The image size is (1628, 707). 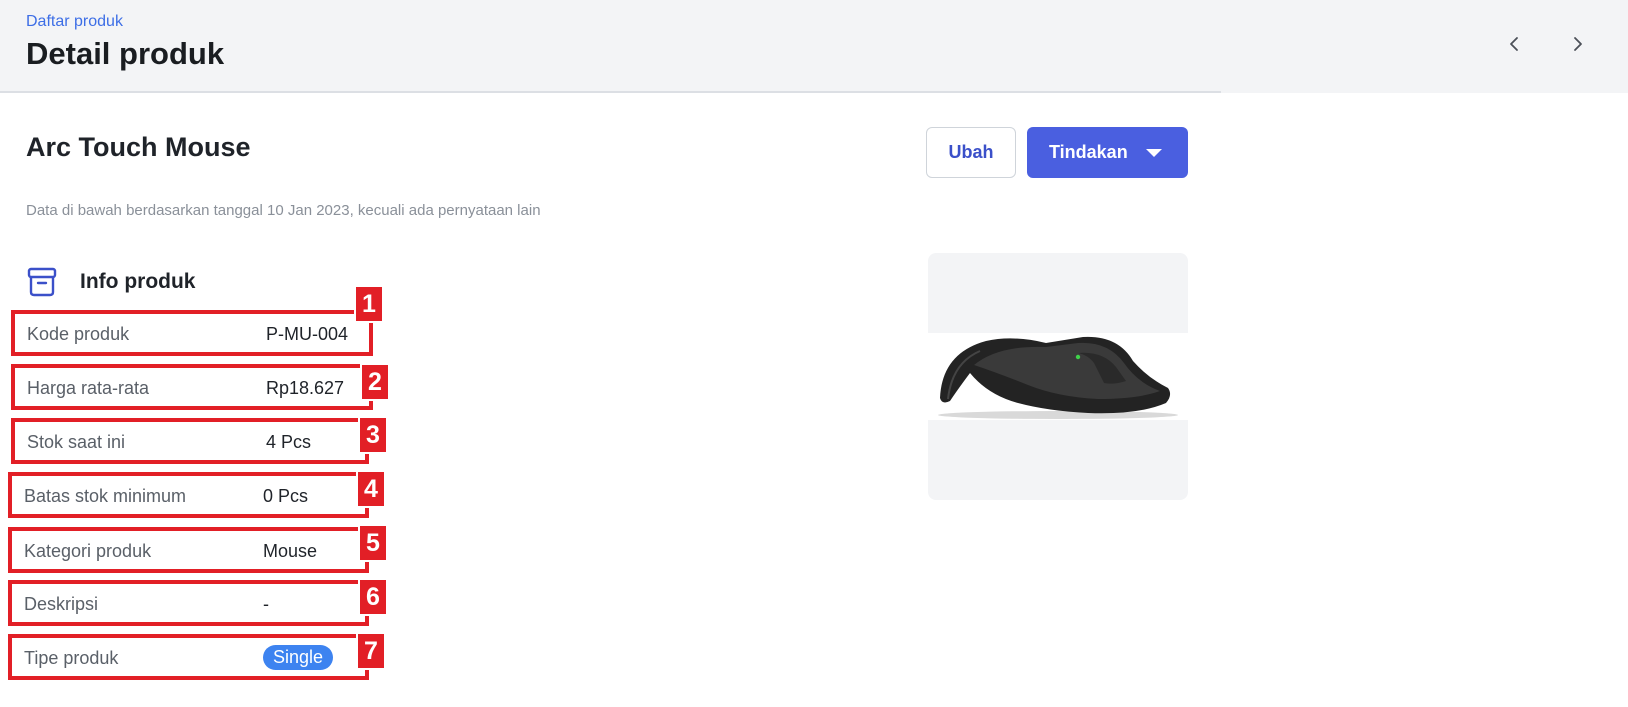 What do you see at coordinates (71, 658) in the screenshot?
I see `row-label: Tipe produk` at bounding box center [71, 658].